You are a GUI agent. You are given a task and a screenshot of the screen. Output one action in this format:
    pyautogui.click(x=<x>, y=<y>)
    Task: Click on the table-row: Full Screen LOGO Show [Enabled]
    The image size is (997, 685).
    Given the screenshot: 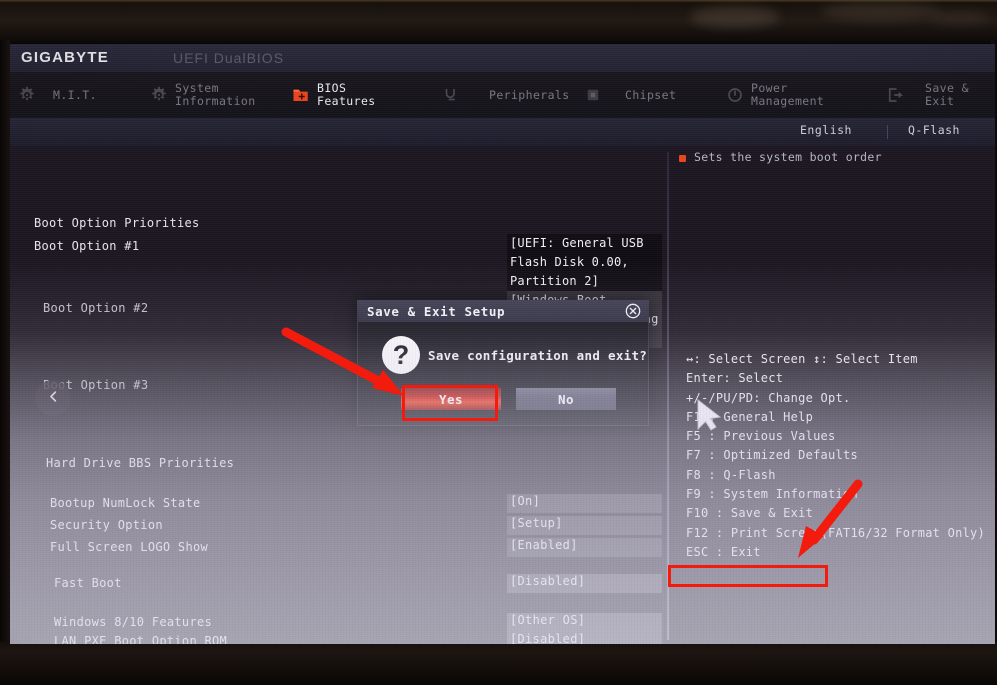 What is the action you would take?
    pyautogui.click(x=340, y=548)
    